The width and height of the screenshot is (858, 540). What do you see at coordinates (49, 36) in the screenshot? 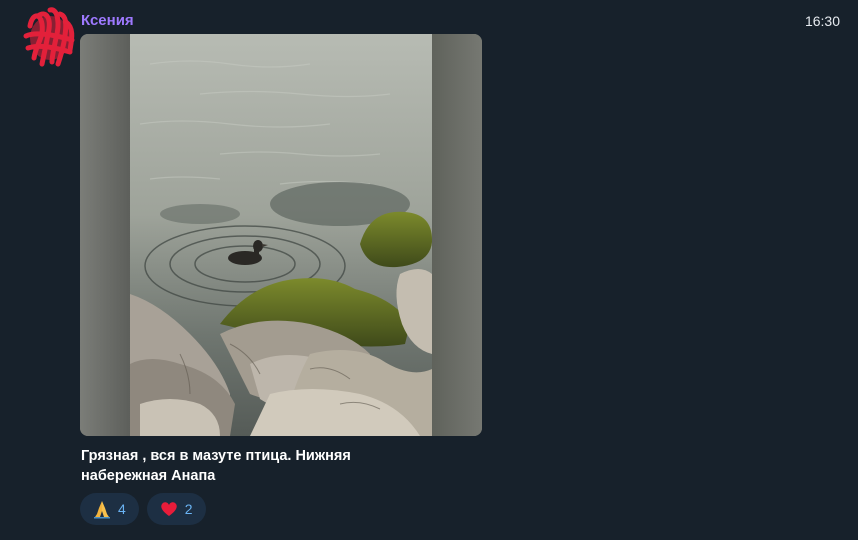
I see `avatar` at bounding box center [49, 36].